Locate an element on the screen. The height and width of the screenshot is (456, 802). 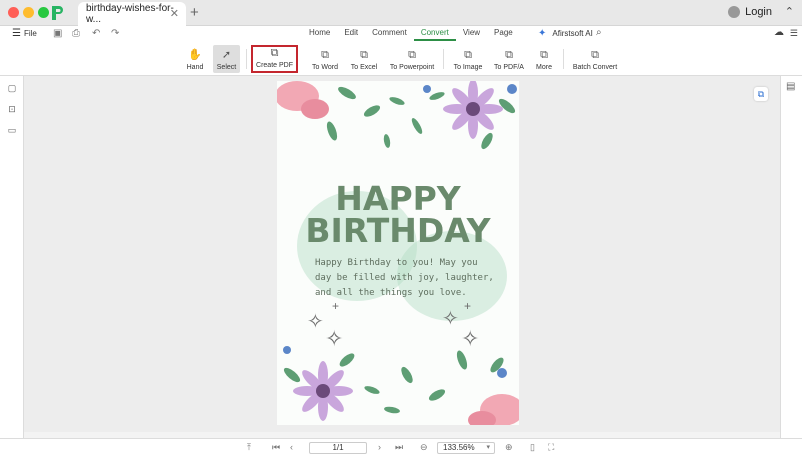
app-logo-icon is located at coordinates (57, 13).